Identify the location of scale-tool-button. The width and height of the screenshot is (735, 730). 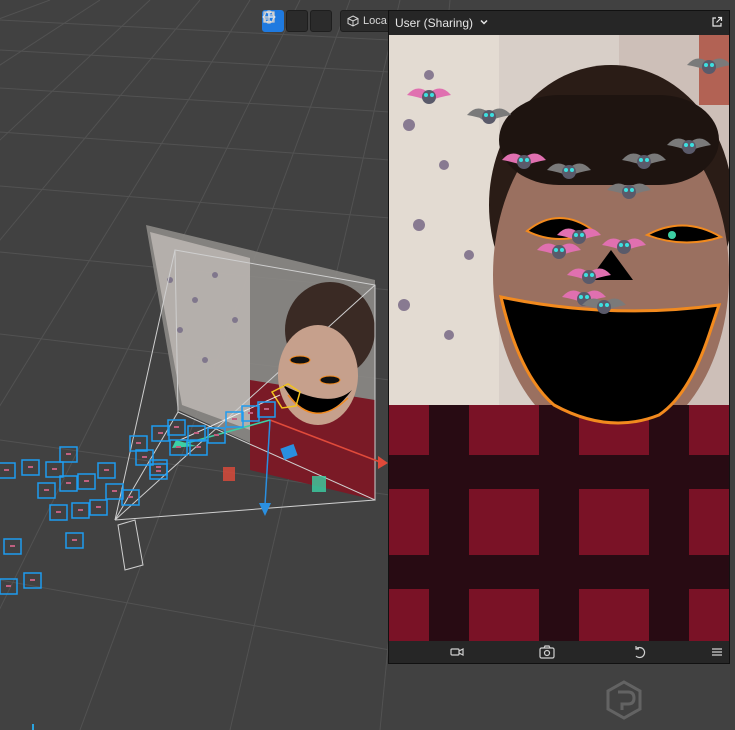
(297, 21).